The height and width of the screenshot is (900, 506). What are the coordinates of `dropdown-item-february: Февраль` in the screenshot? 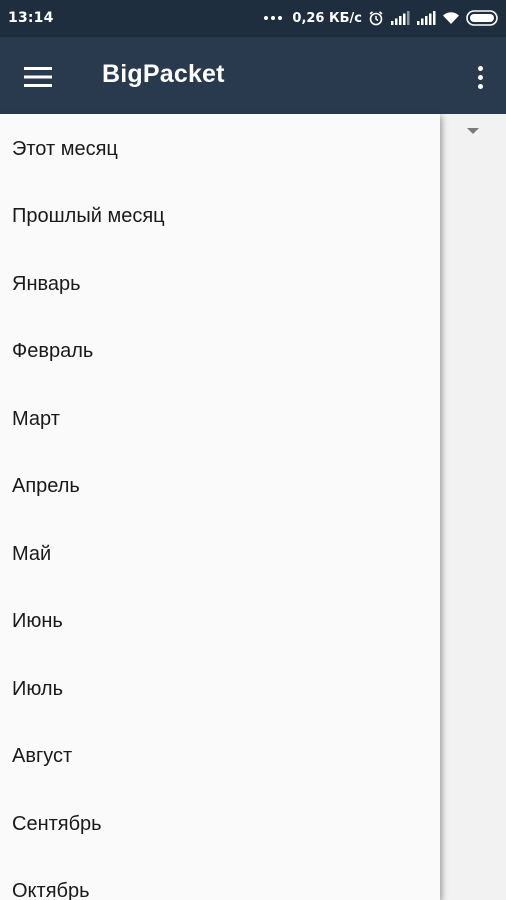 It's located at (220, 351).